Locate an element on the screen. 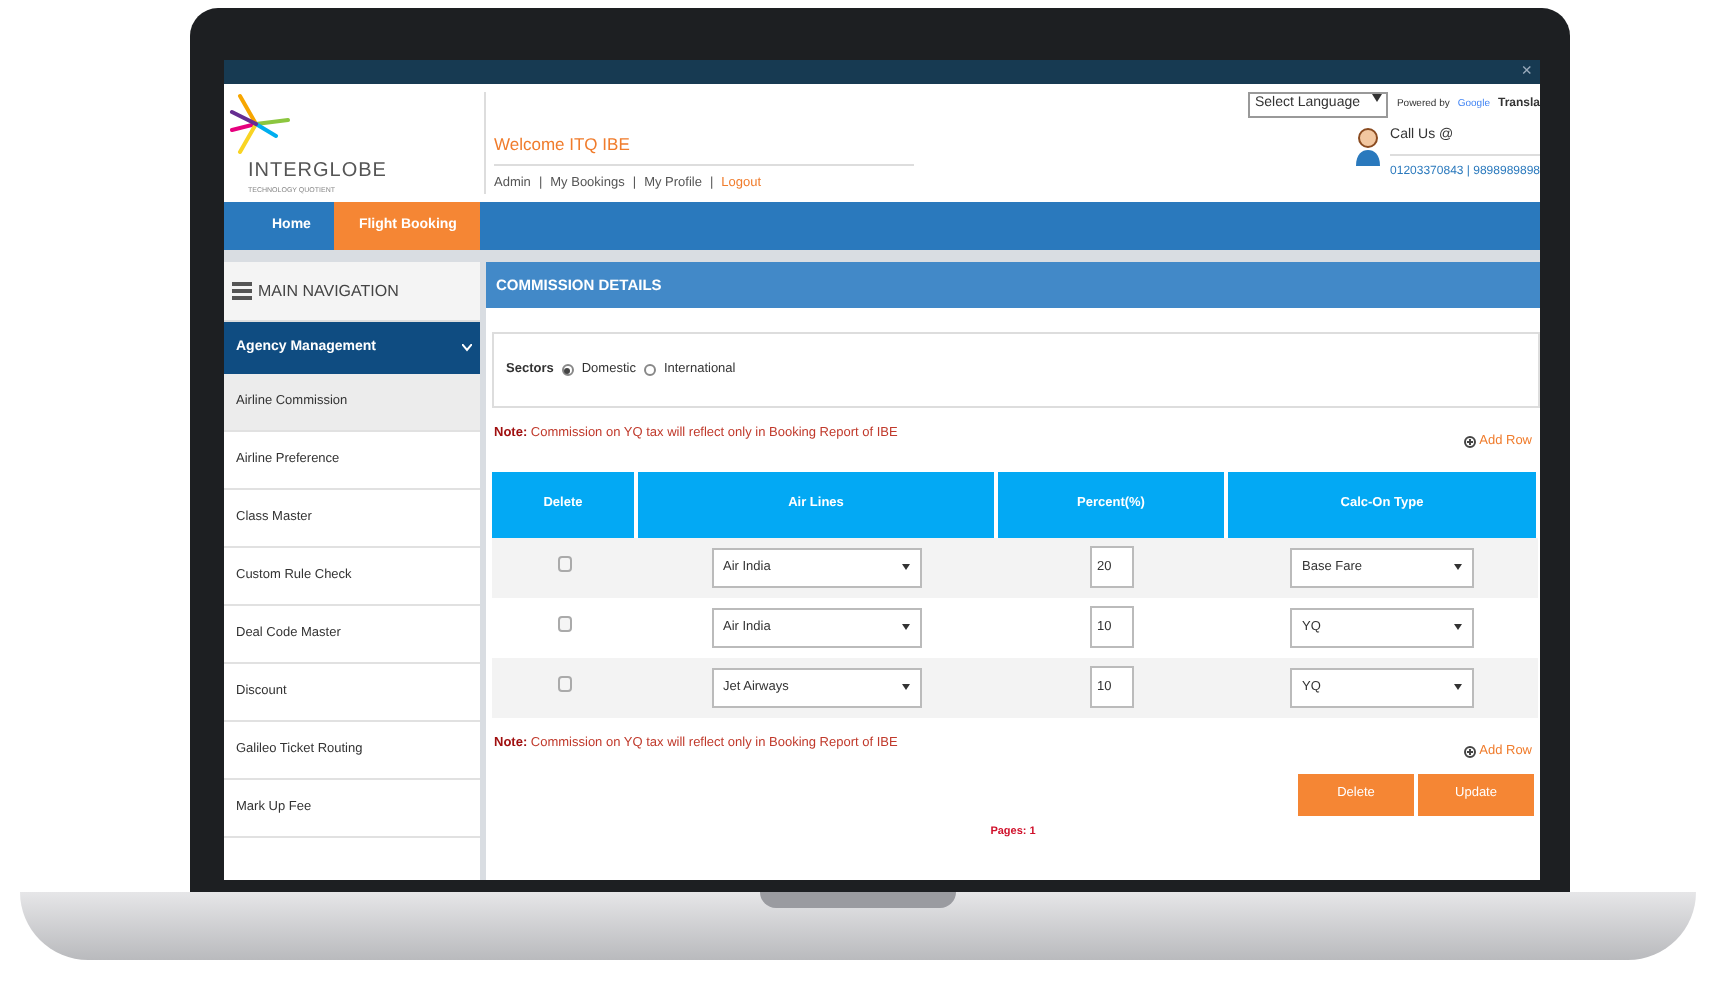  sidebar-title: MAIN NAVIGATION is located at coordinates (328, 291).